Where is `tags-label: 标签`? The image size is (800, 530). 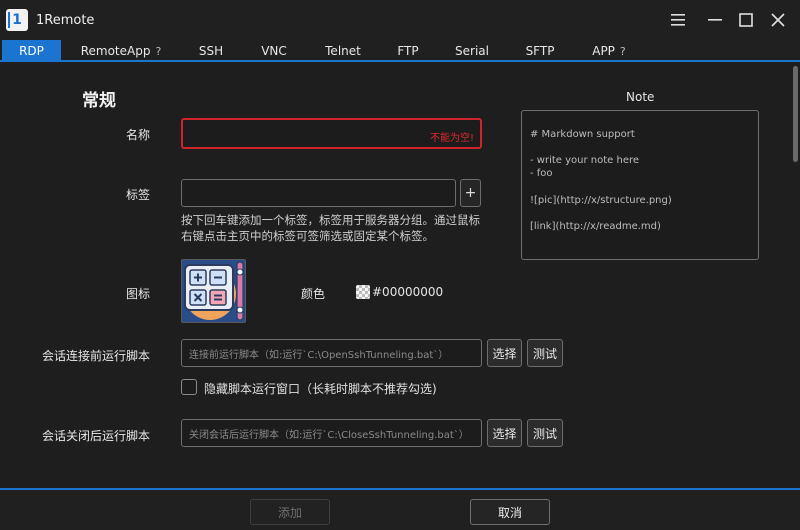 tags-label: 标签 is located at coordinates (138, 195).